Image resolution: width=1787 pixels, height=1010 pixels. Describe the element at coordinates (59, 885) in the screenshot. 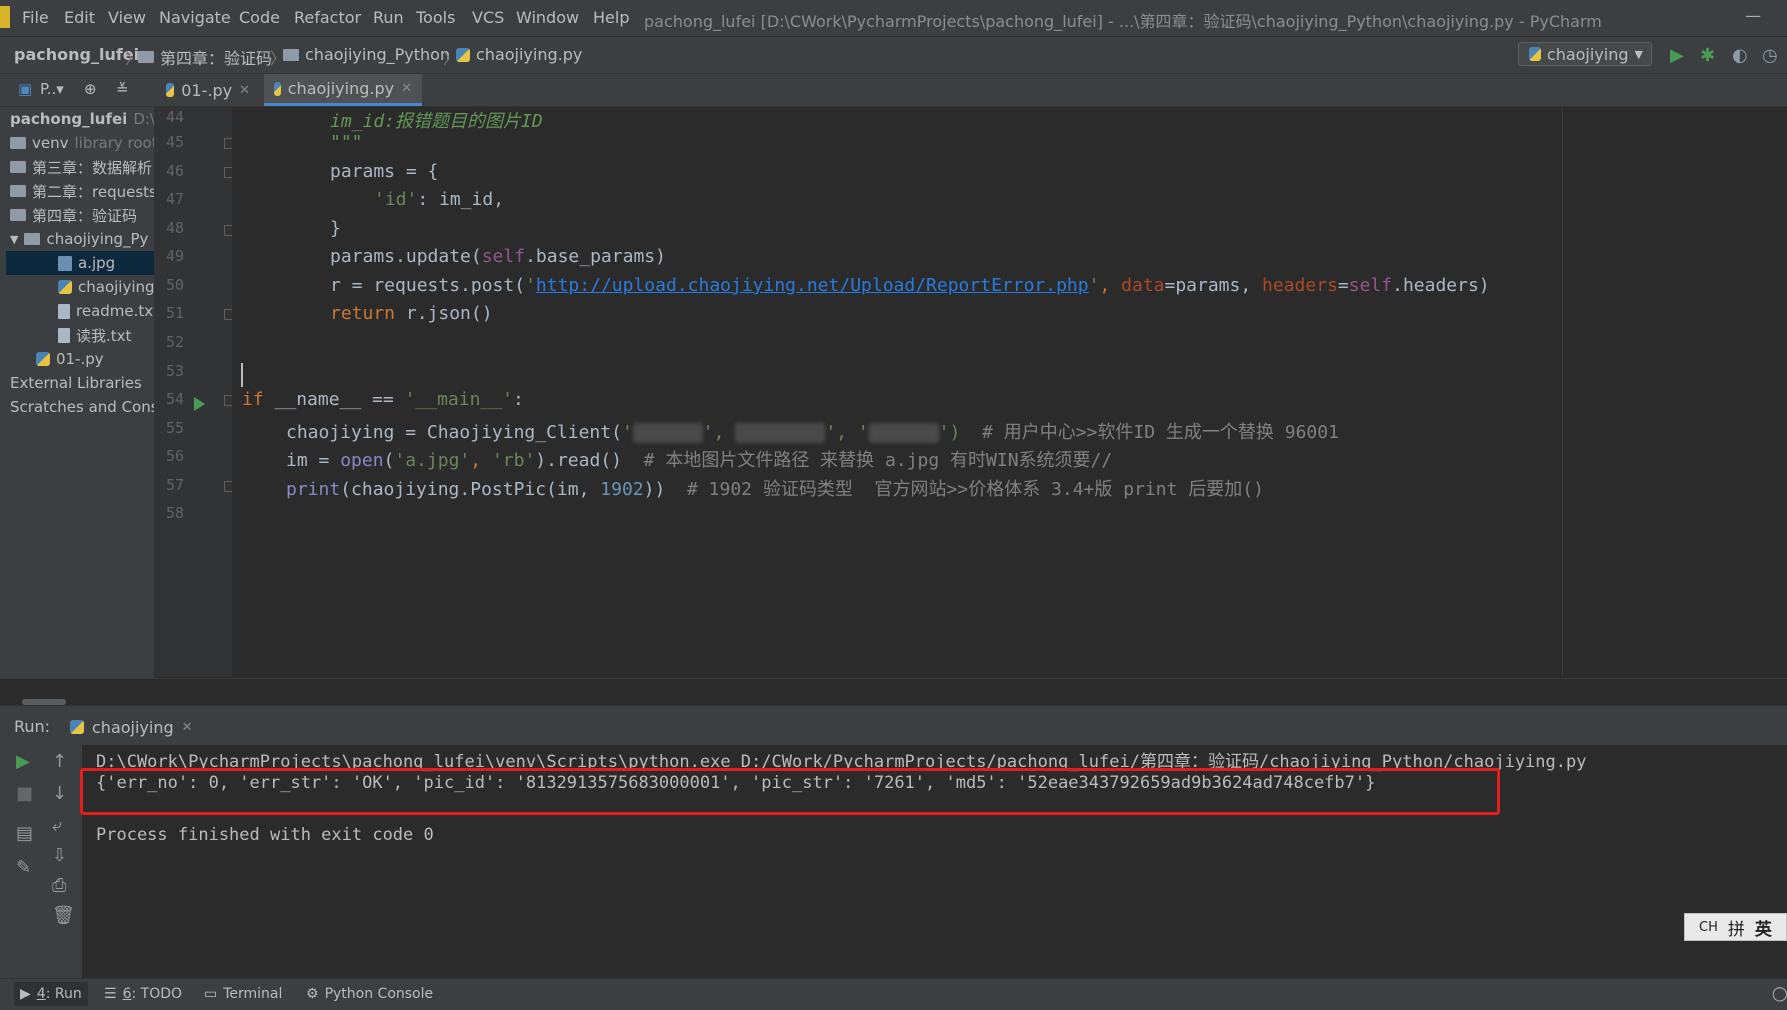

I see `print-icon: ⎙` at that location.